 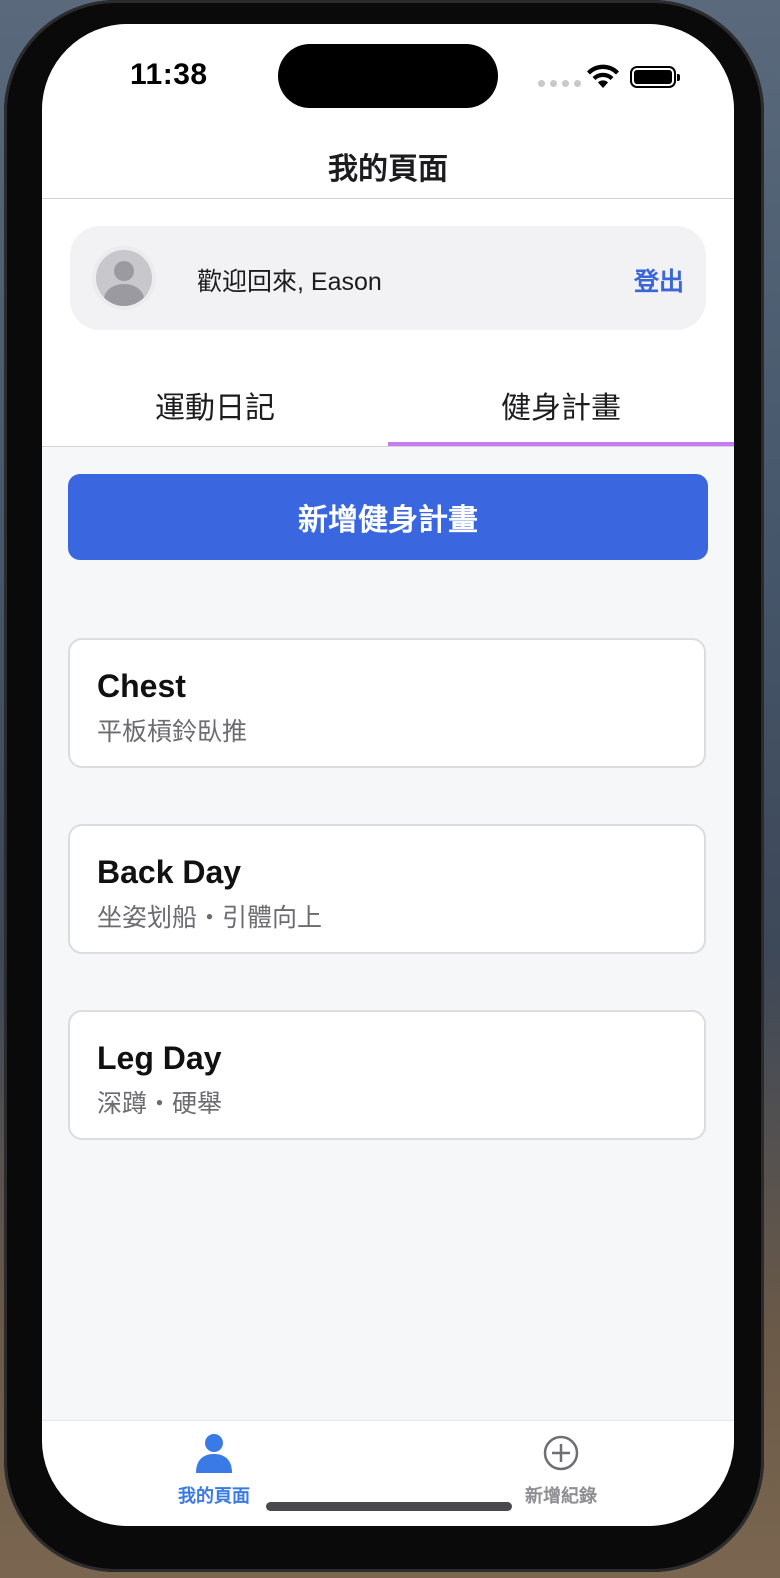 What do you see at coordinates (655, 77) in the screenshot?
I see `battery-icon` at bounding box center [655, 77].